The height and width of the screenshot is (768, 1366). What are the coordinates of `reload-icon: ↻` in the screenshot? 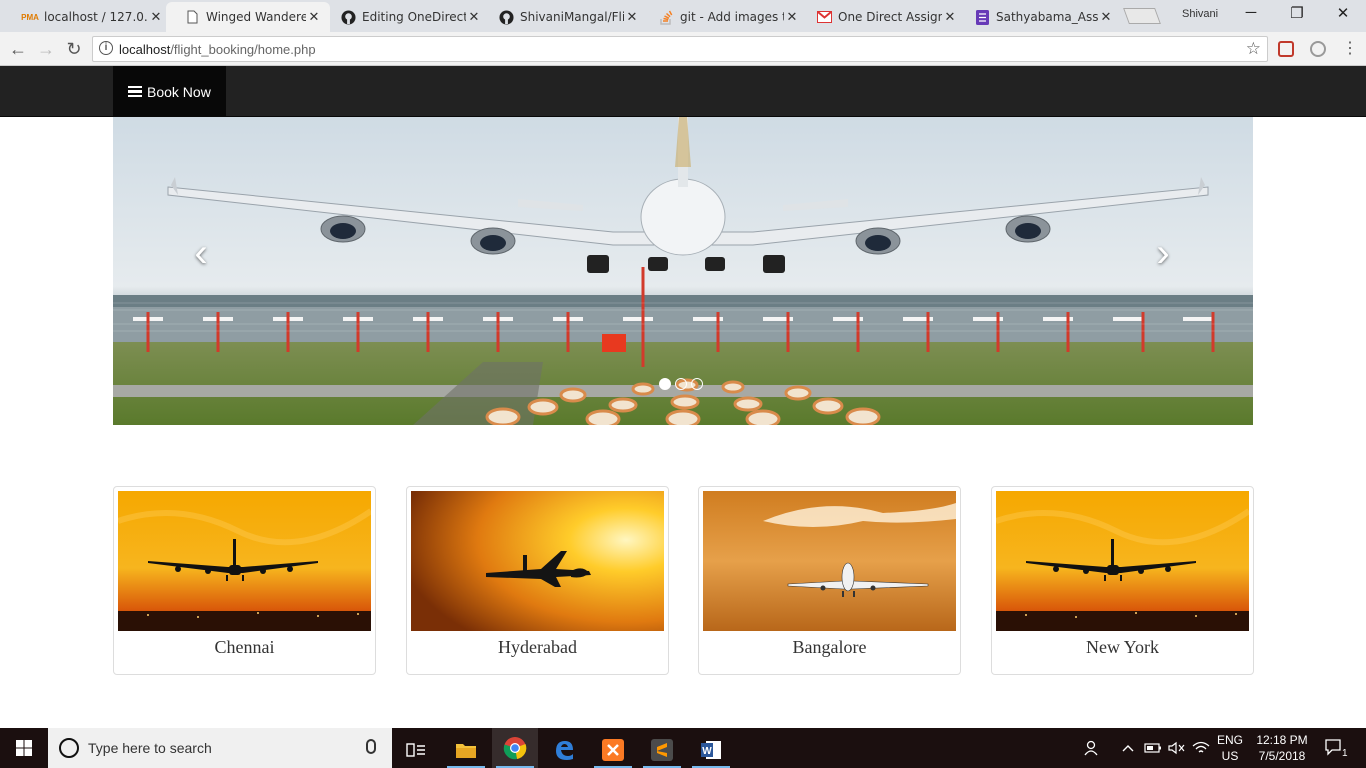 It's located at (74, 49).